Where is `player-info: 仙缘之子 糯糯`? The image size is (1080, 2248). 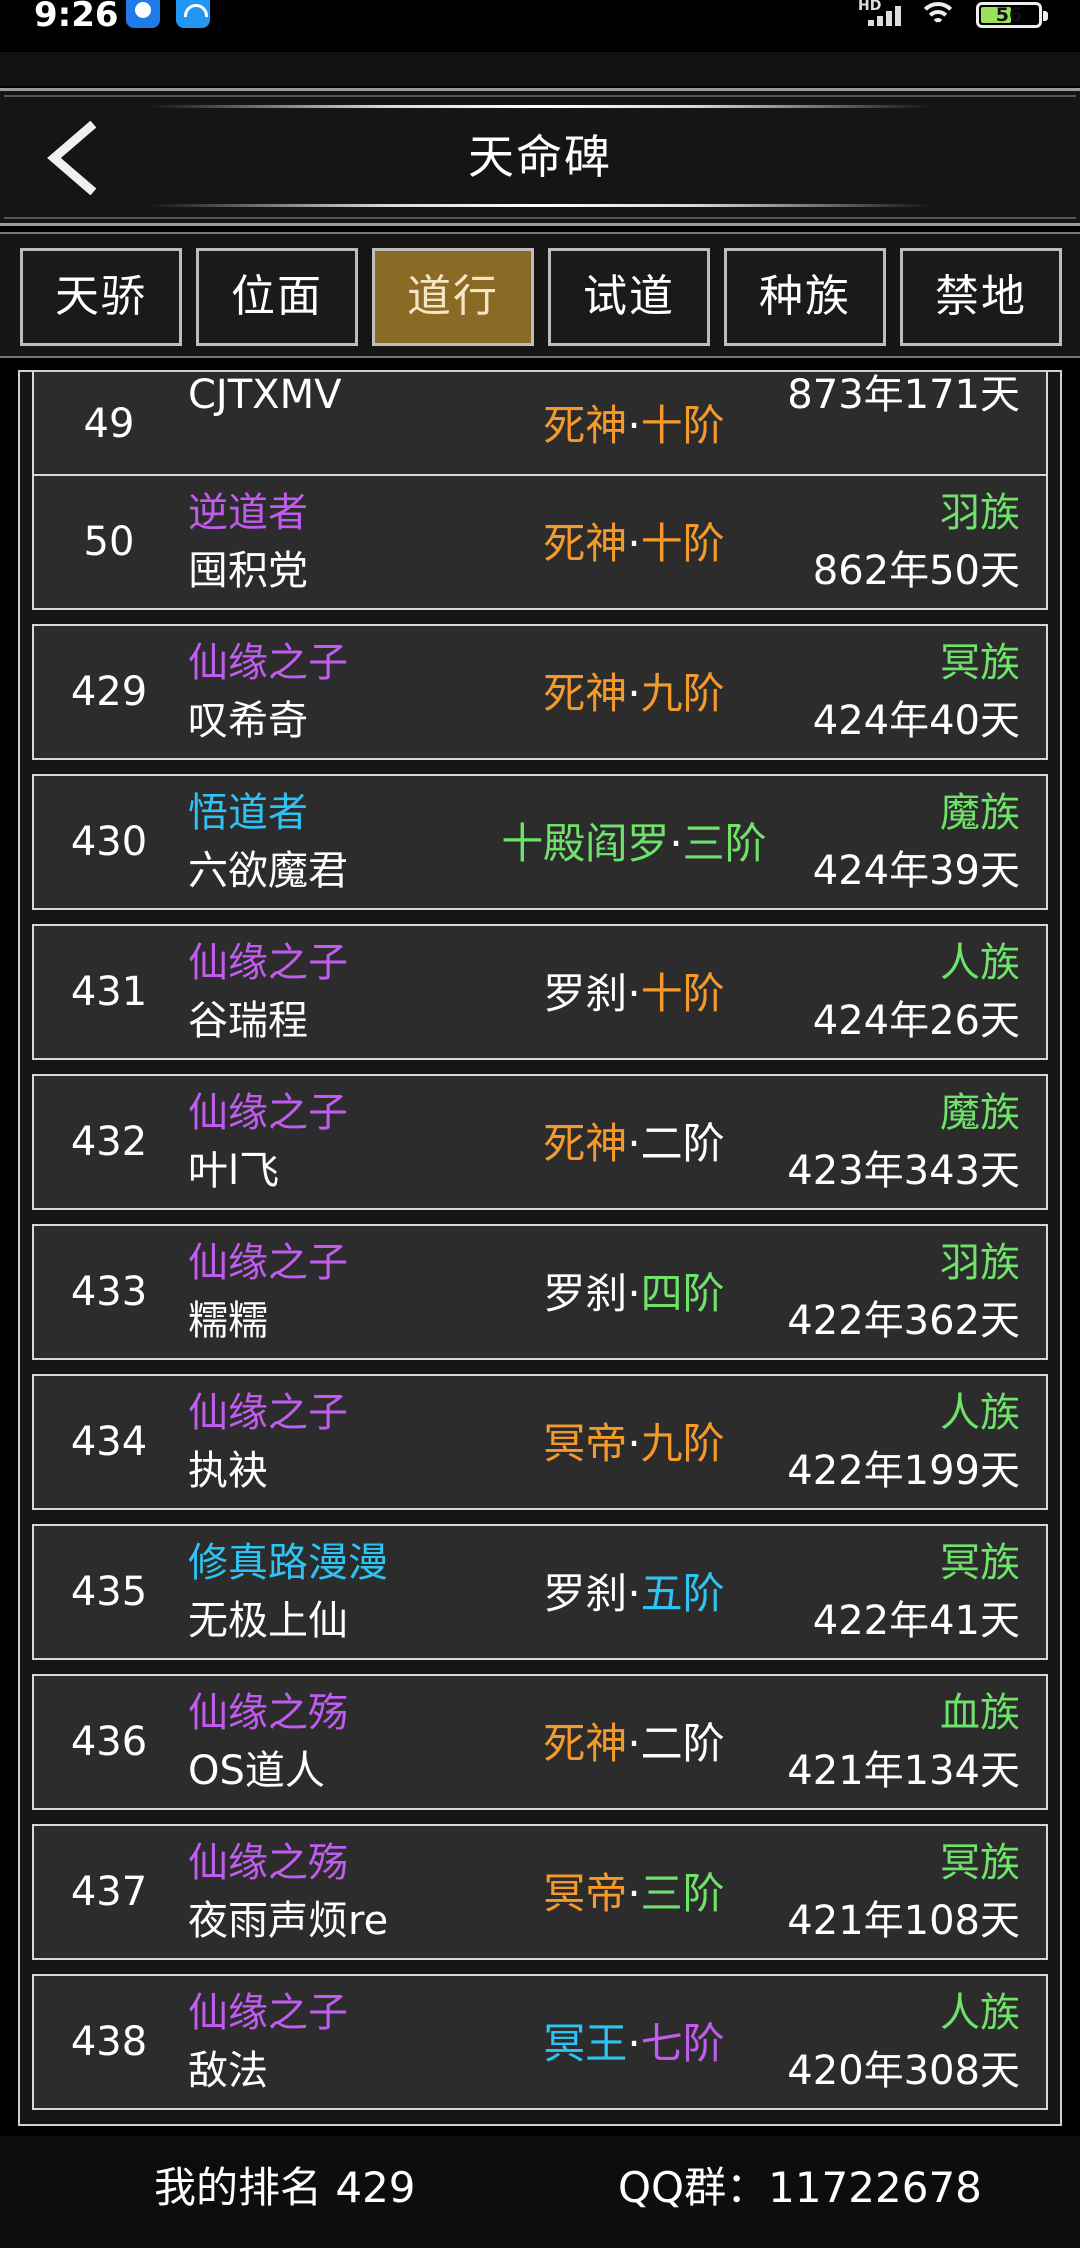
player-info: 仙缘之子 糯糯 is located at coordinates (268, 1292).